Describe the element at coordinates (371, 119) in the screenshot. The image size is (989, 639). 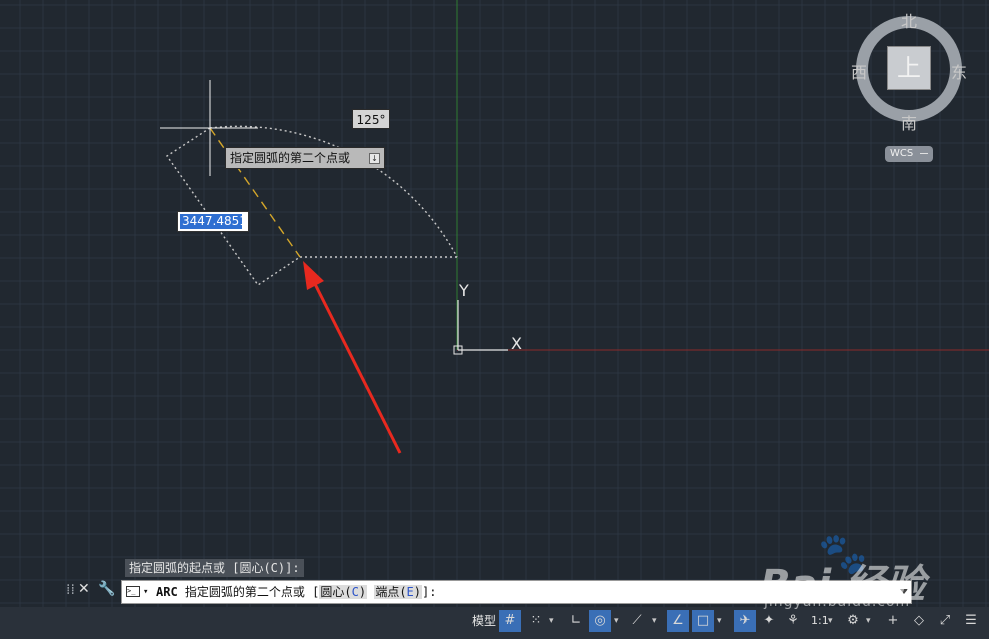
I see `angle-tooltip: 125°` at that location.